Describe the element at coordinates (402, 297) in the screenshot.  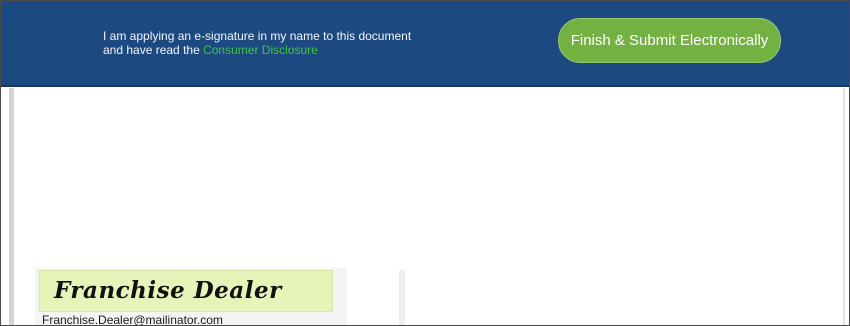
I see `signature-block-divider` at that location.